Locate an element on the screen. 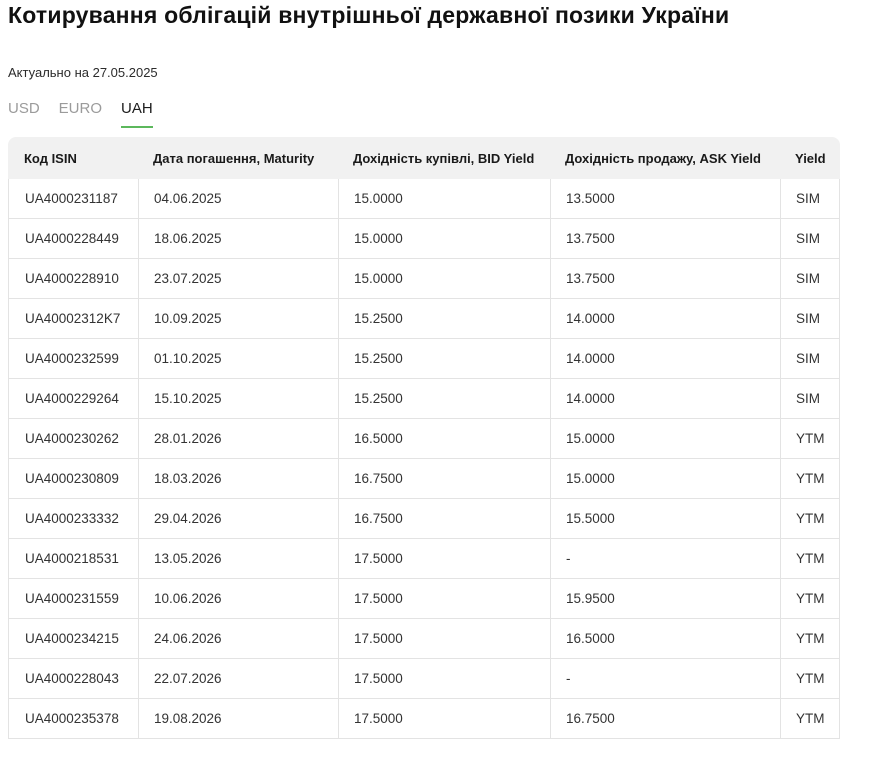 Image resolution: width=873 pixels, height=768 pixels. tab-uah: UAH is located at coordinates (137, 114).